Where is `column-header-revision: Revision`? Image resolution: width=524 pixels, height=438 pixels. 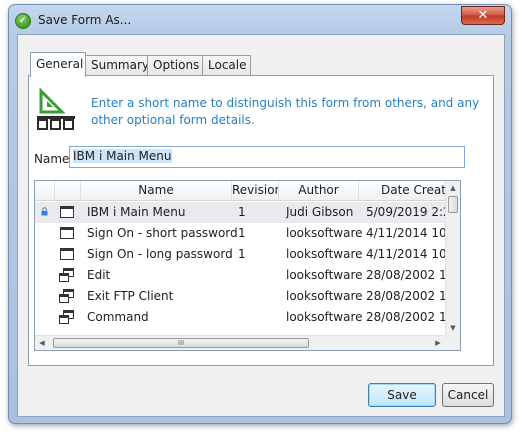 column-header-revision: Revision is located at coordinates (255, 191).